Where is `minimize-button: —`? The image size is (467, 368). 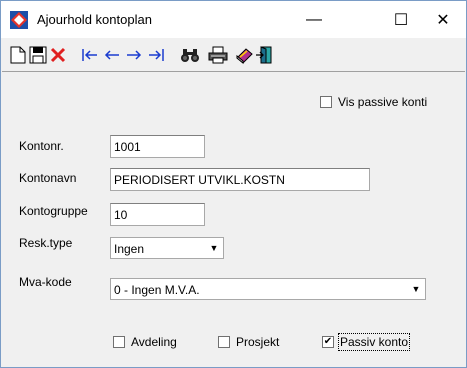
minimize-button: — is located at coordinates (314, 19).